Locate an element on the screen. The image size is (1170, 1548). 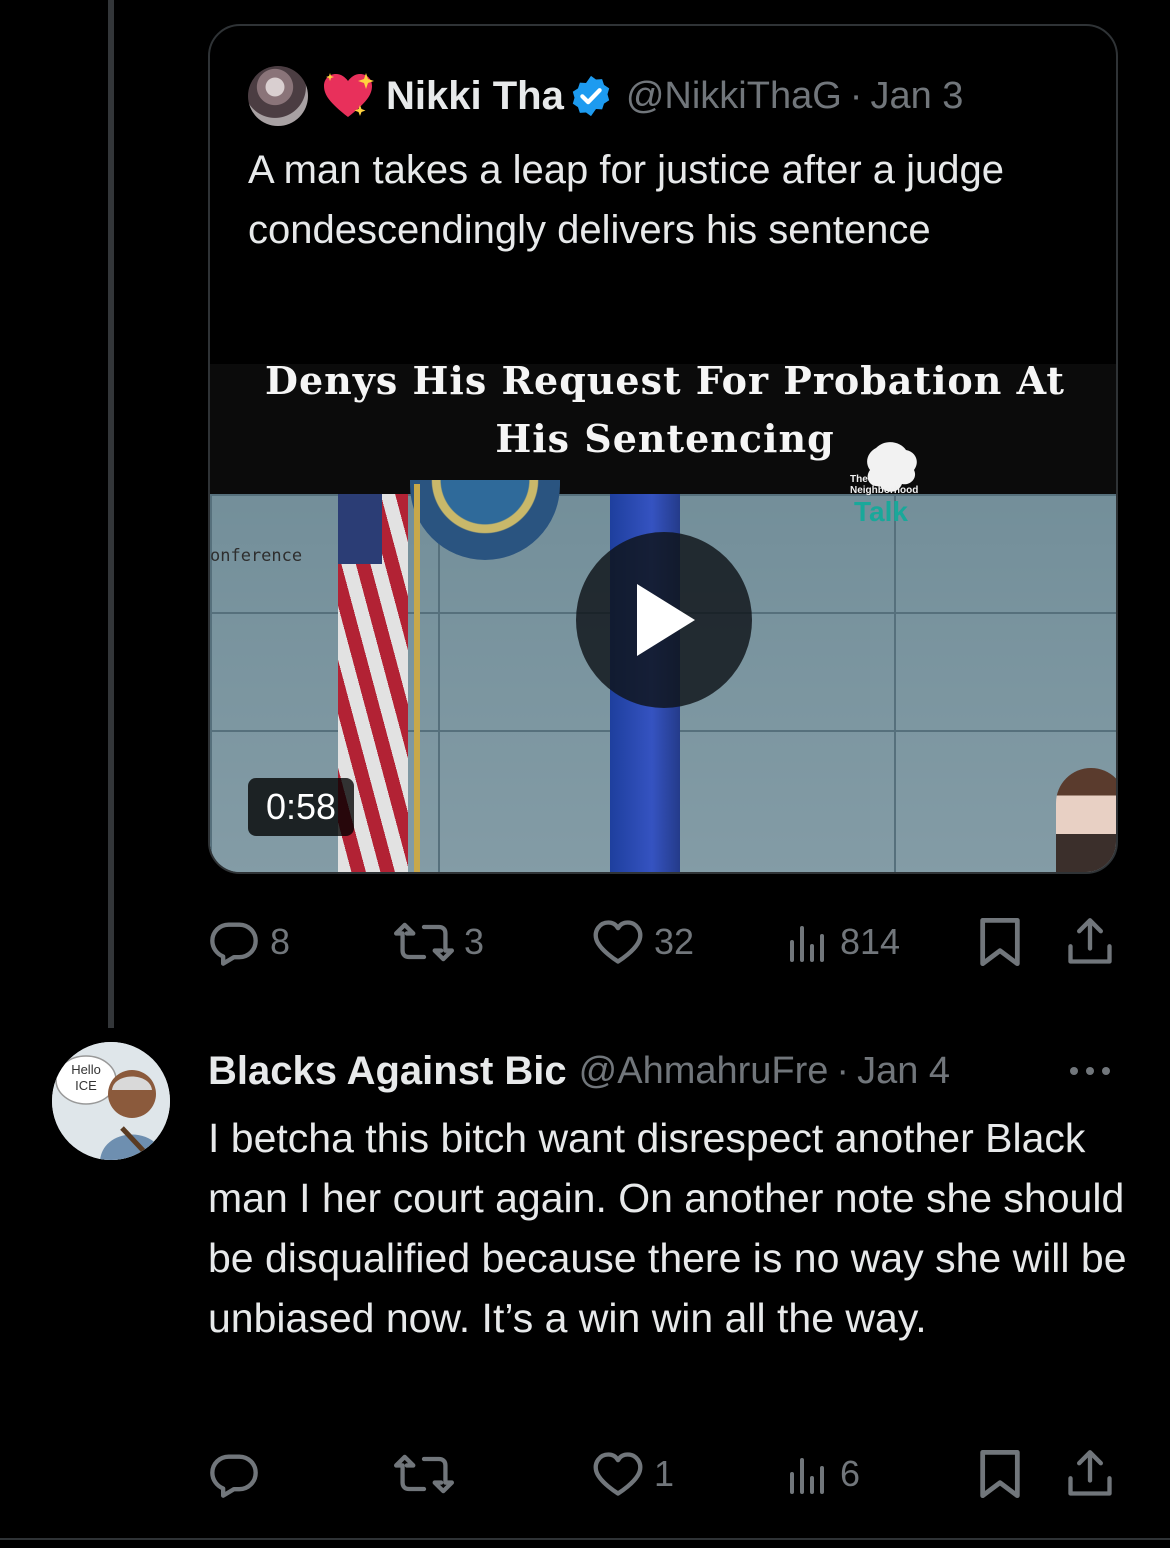
reply-button is located at coordinates (239, 1474).